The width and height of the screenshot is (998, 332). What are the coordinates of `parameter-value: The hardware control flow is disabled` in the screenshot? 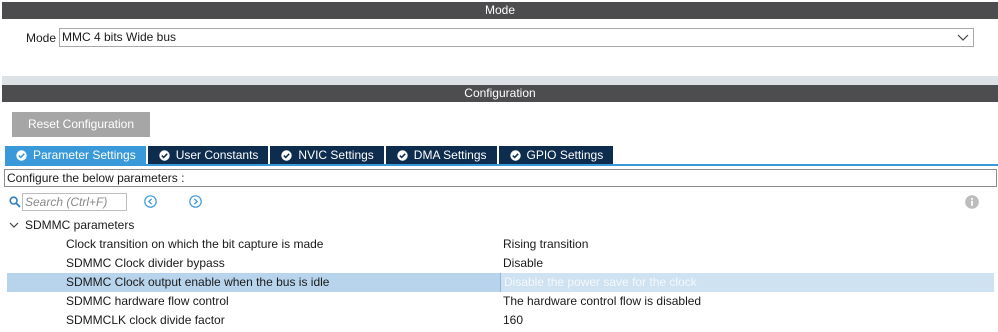 It's located at (602, 301).